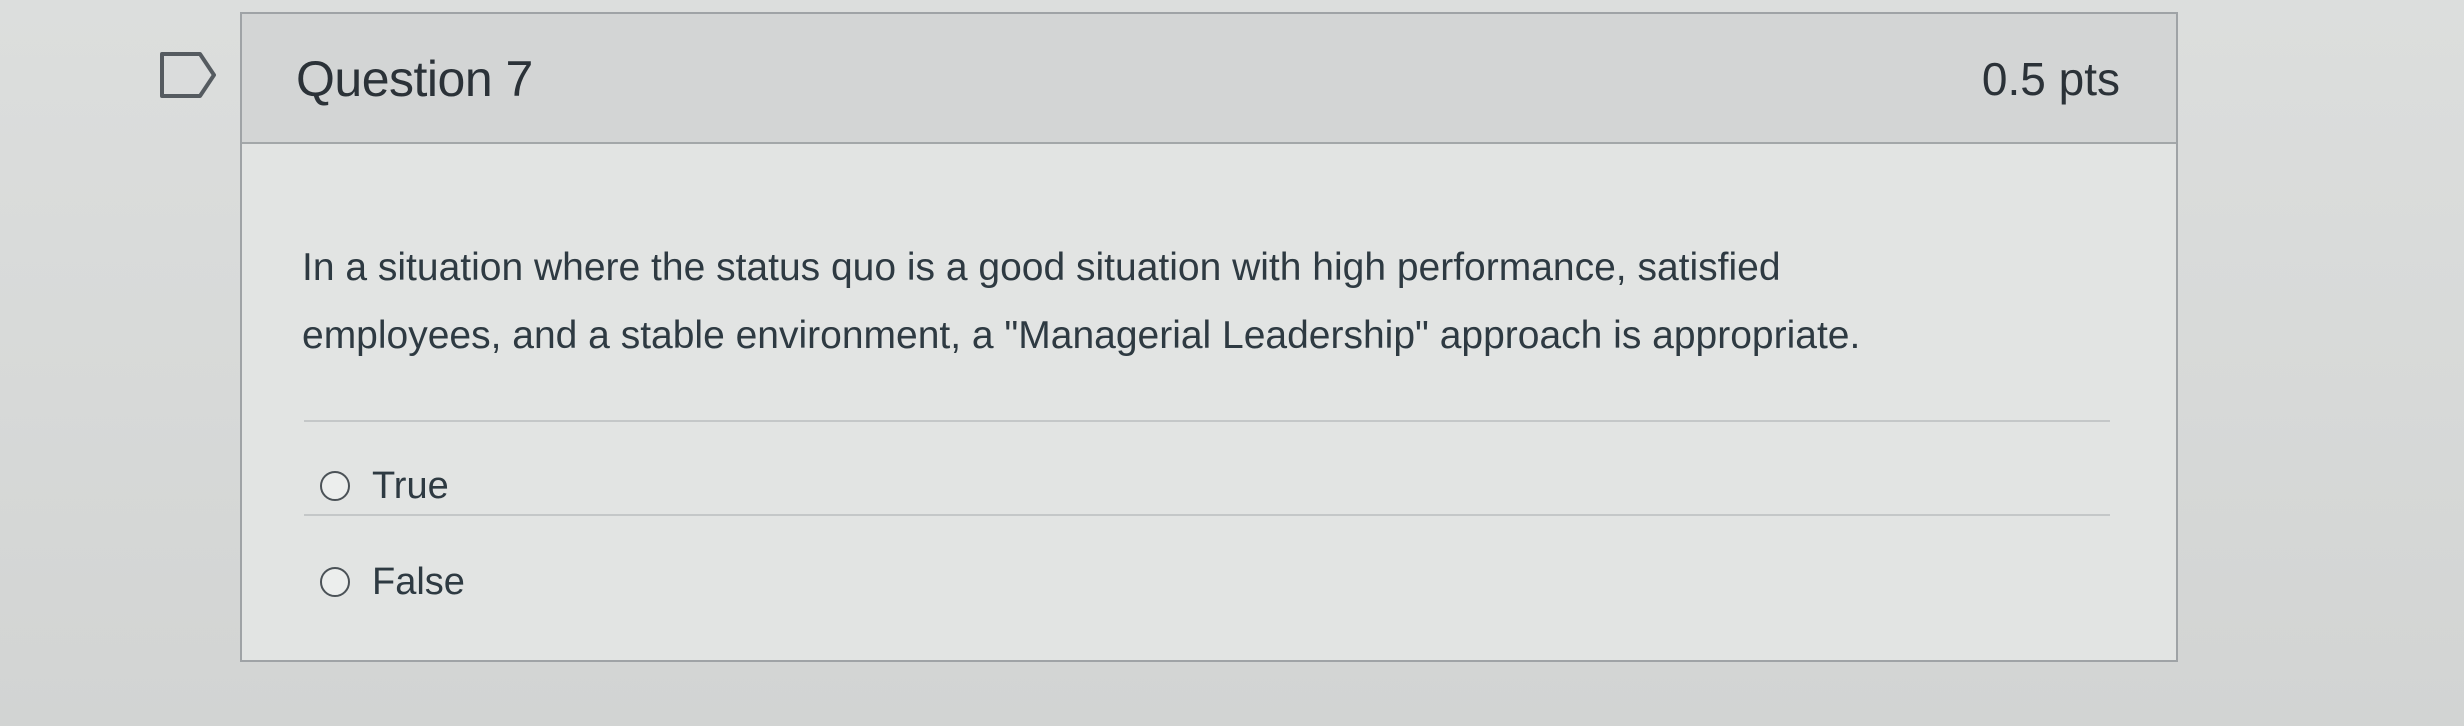  I want to click on question-title: Question 7, so click(414, 79).